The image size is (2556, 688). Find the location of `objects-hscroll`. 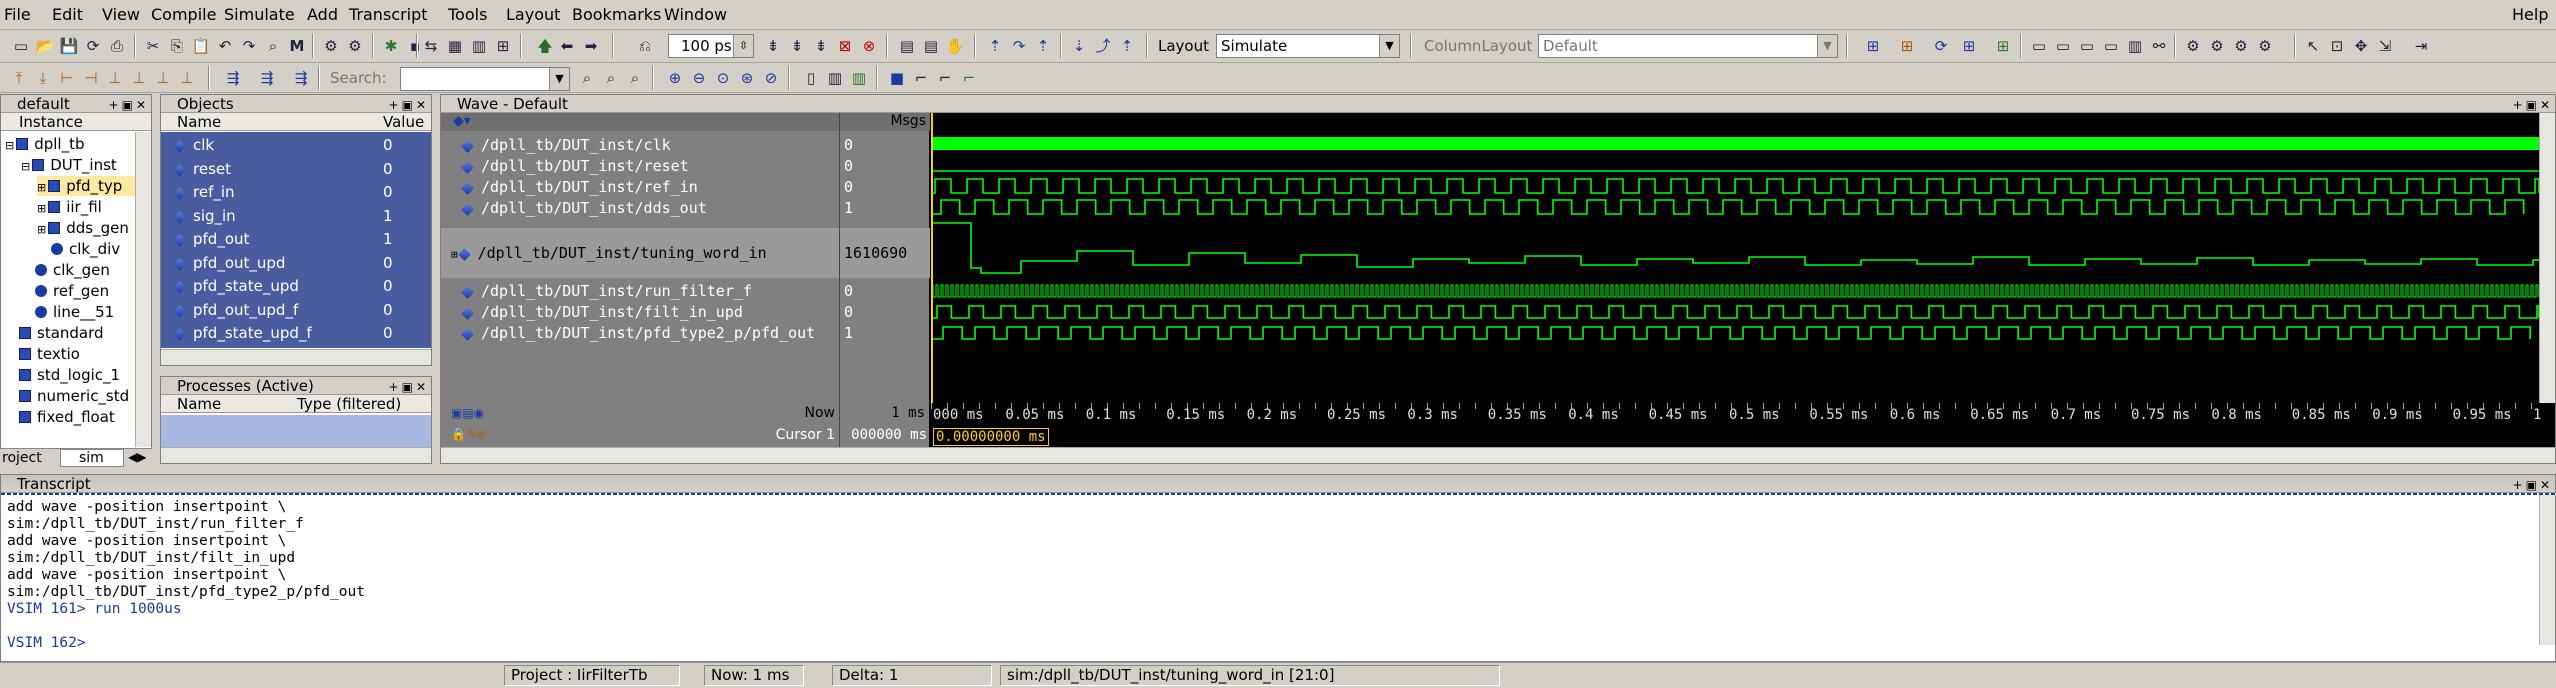

objects-hscroll is located at coordinates (296, 357).